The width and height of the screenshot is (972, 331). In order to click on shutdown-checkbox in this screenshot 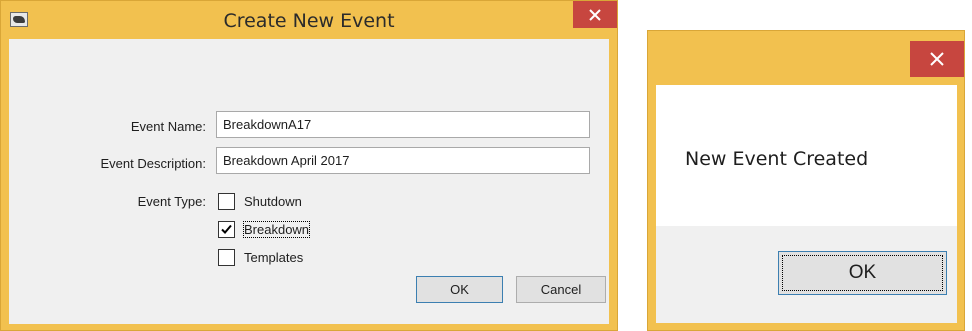, I will do `click(226, 201)`.